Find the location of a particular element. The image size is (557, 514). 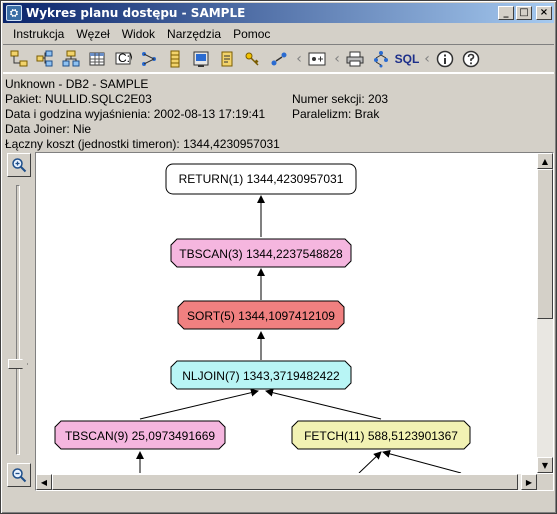

toolbar: C:\ ‹ ‹ SQL ‹ is located at coordinates (278, 59).